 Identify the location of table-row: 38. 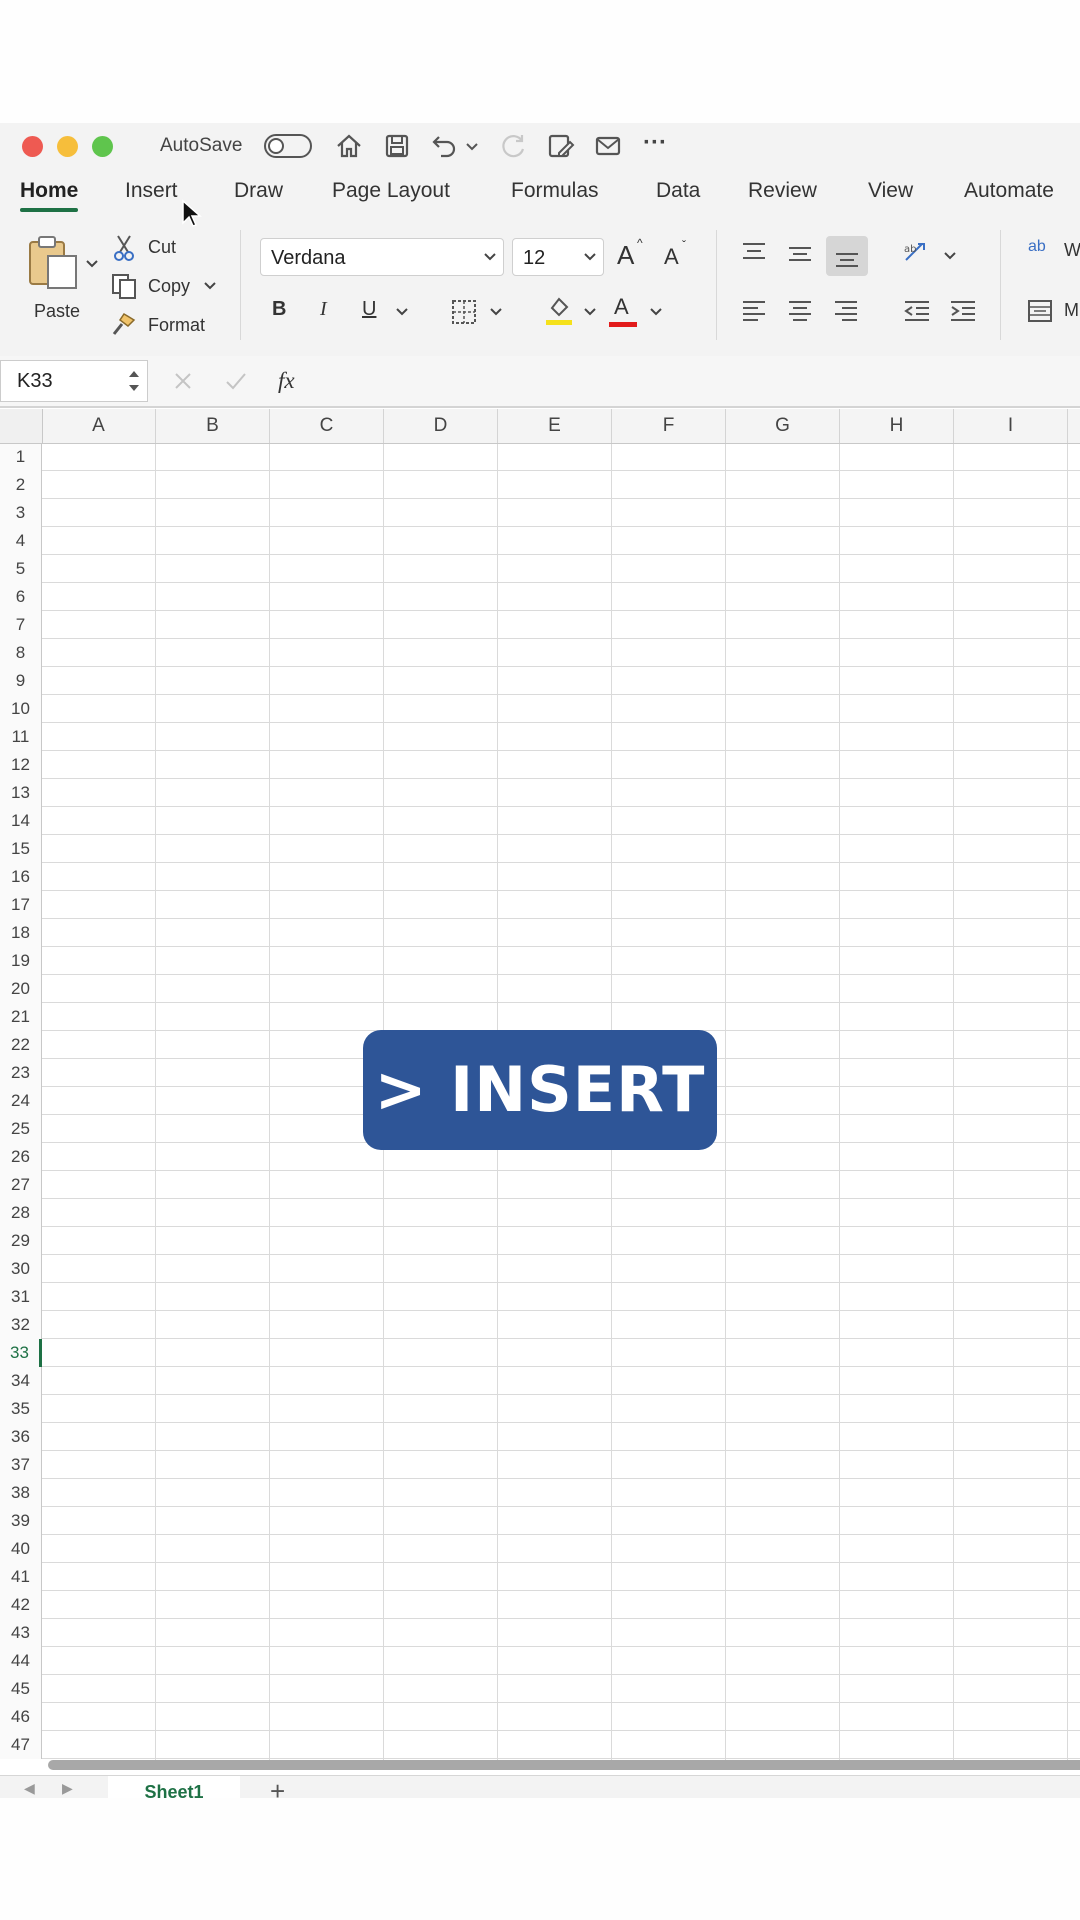
(540, 1493).